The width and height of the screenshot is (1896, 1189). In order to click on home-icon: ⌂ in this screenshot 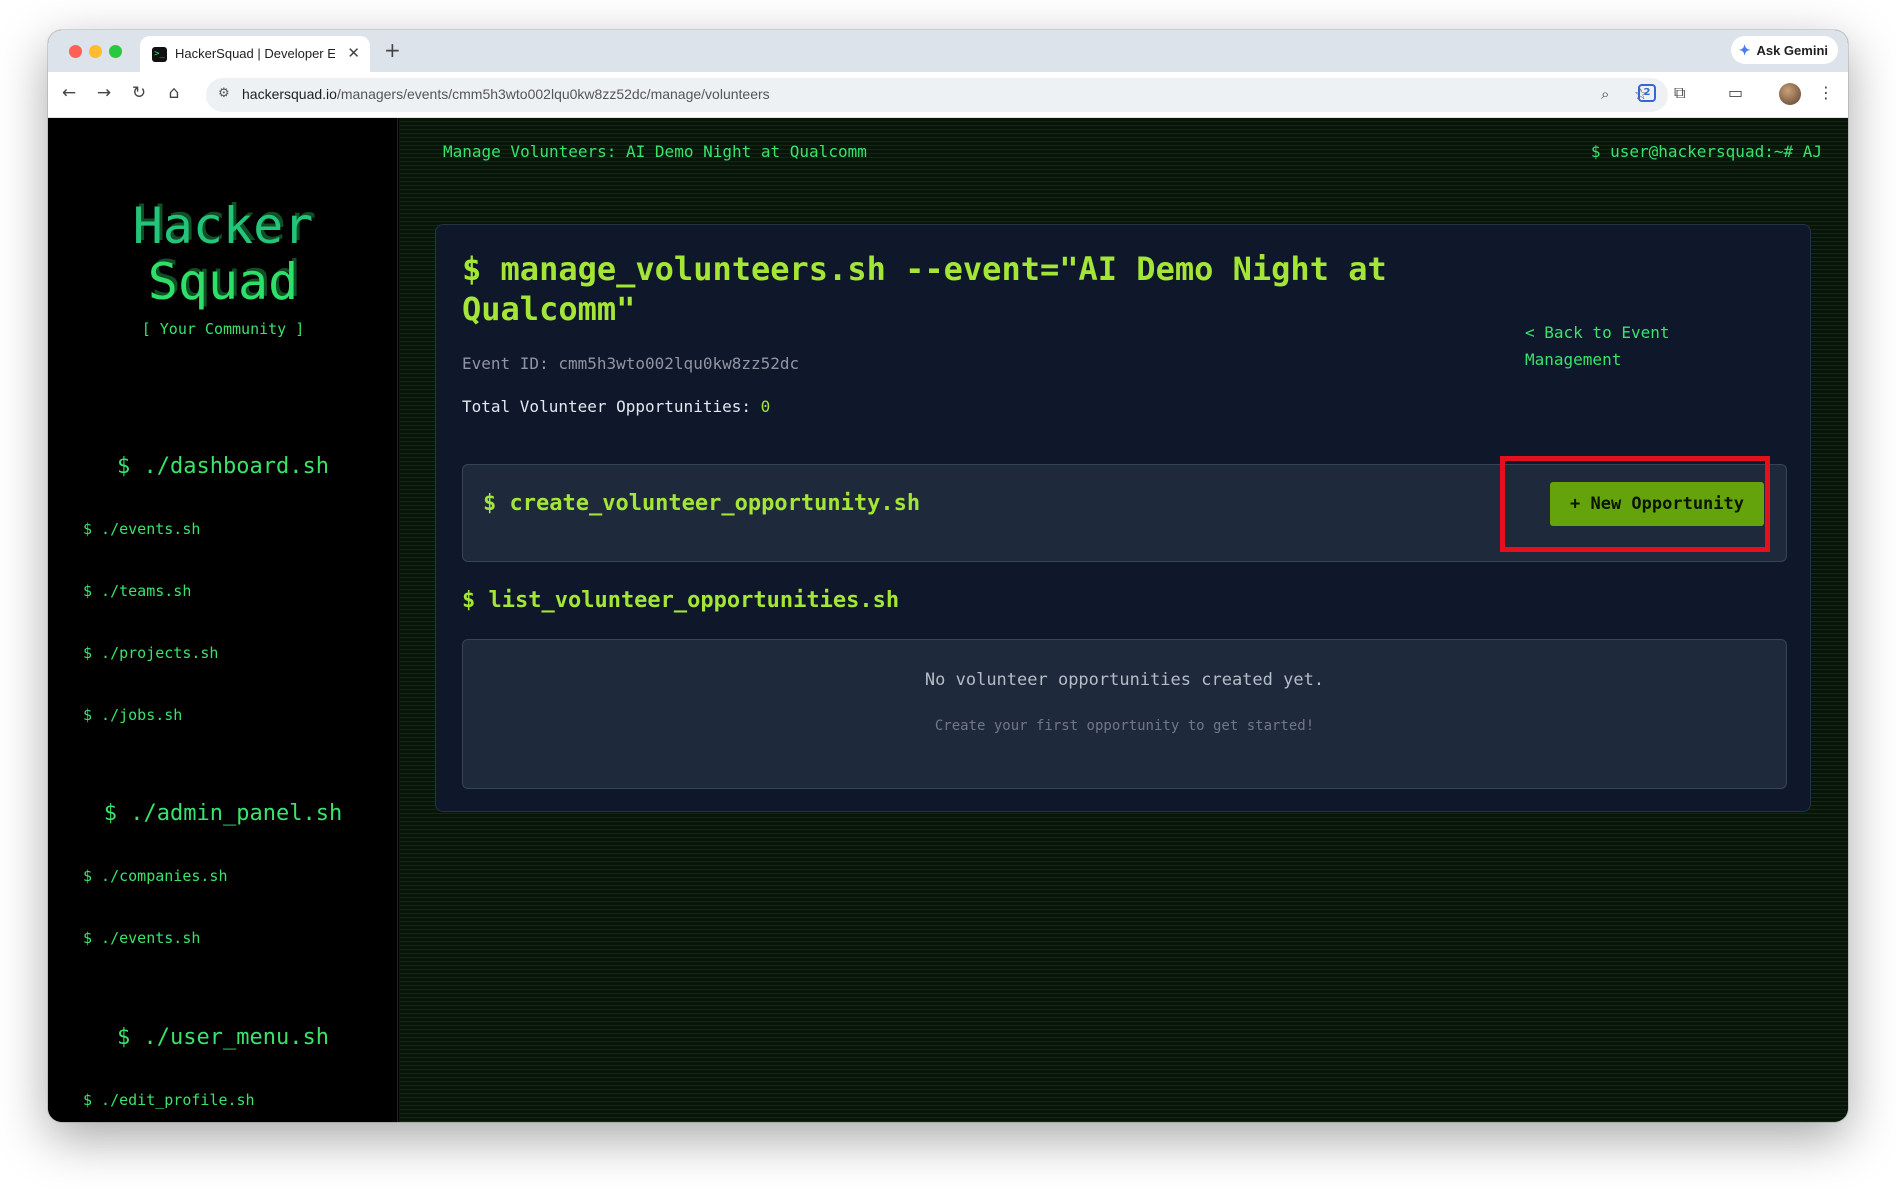, I will do `click(174, 93)`.